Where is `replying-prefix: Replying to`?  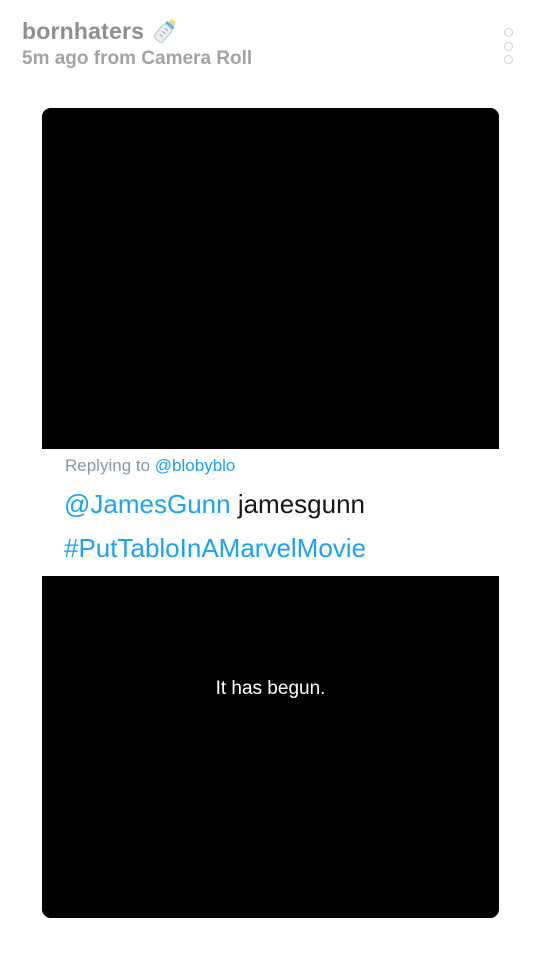
replying-prefix: Replying to is located at coordinates (108, 465).